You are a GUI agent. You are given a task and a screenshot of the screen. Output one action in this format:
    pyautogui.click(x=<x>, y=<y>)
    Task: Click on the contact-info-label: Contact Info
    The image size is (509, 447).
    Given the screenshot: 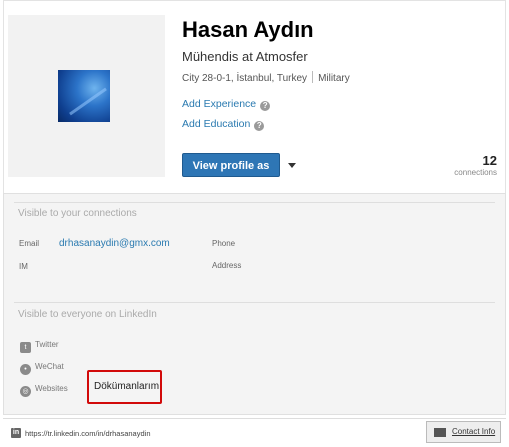 What is the action you would take?
    pyautogui.click(x=474, y=431)
    